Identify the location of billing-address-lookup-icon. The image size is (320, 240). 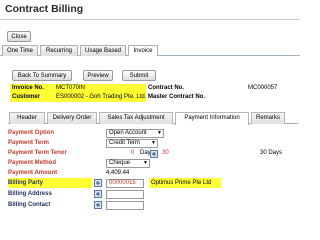
(98, 194).